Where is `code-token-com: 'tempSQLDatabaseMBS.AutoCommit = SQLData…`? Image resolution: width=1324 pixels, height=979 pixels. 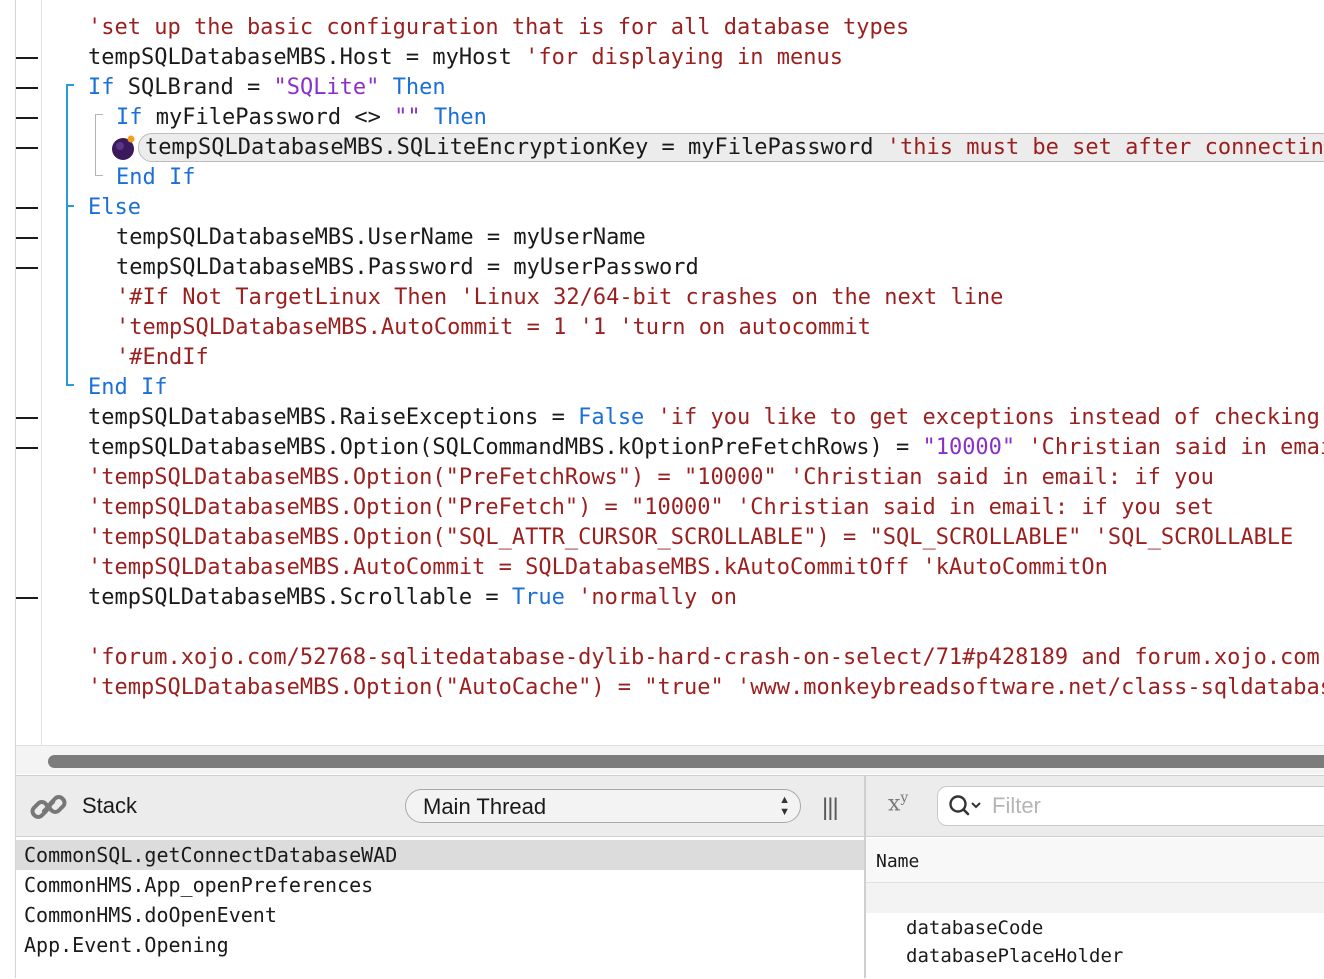 code-token-com: 'tempSQLDatabaseMBS.AutoCommit = SQLData… is located at coordinates (598, 567).